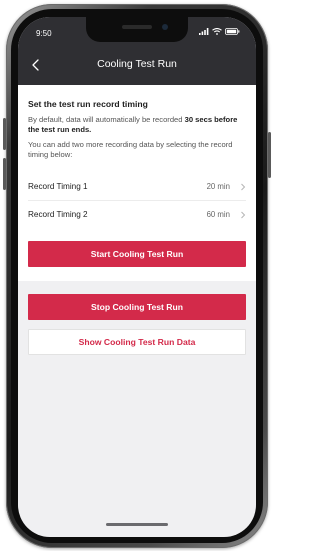 The width and height of the screenshot is (320, 551). Describe the element at coordinates (232, 31) in the screenshot. I see `battery-icon` at that location.